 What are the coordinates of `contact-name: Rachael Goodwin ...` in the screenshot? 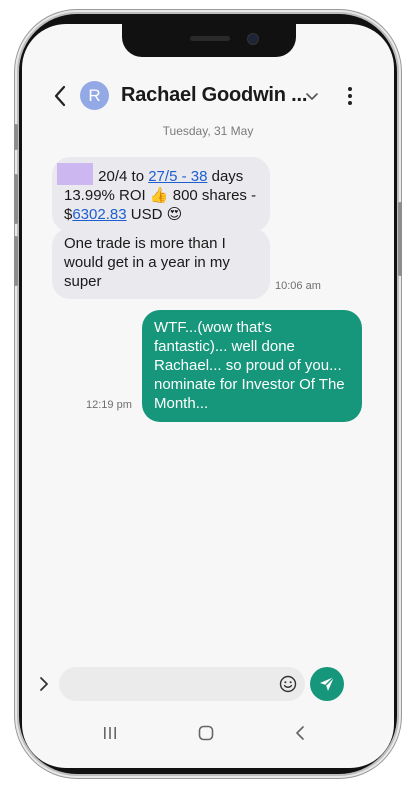 It's located at (214, 95).